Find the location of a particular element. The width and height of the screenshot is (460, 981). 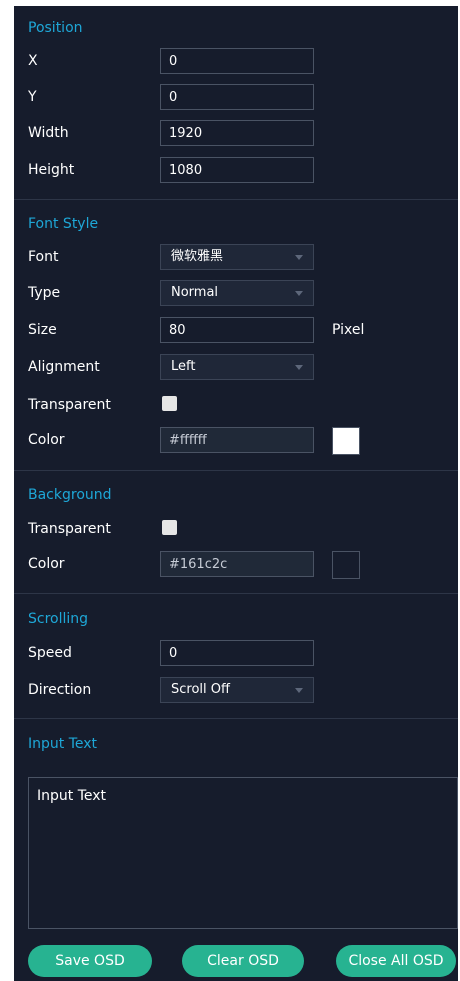

width-label: Width is located at coordinates (48, 133).